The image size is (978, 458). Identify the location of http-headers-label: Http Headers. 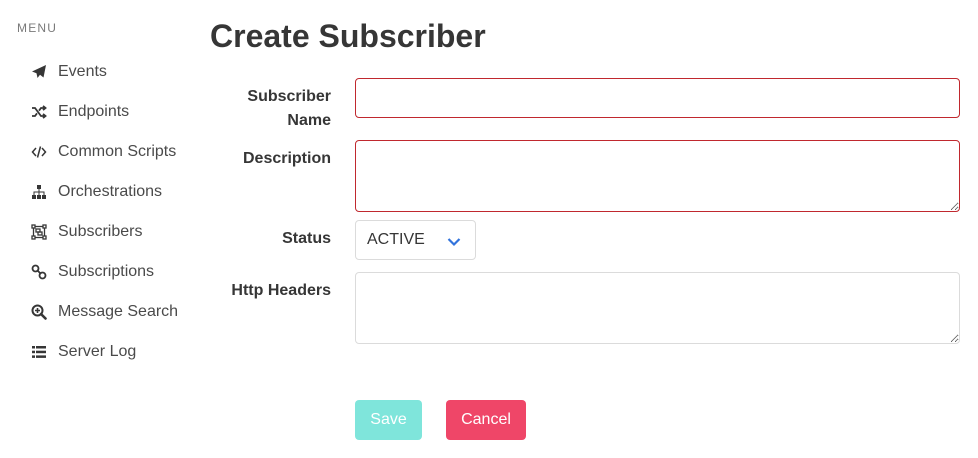
(281, 290).